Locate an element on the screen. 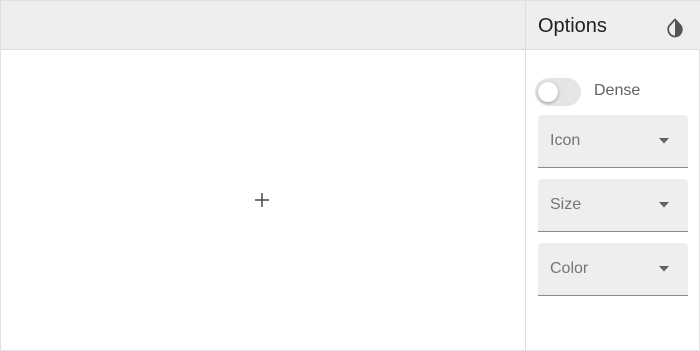 This screenshot has width=700, height=351. dense-switch: Dense is located at coordinates (614, 91).